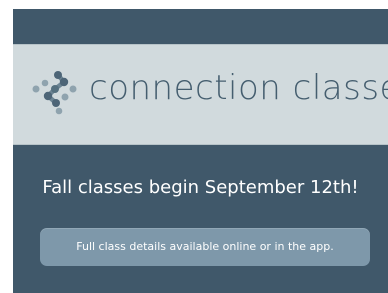  Describe the element at coordinates (200, 187) in the screenshot. I see `headline: Fall classes begin September 12th!` at that location.